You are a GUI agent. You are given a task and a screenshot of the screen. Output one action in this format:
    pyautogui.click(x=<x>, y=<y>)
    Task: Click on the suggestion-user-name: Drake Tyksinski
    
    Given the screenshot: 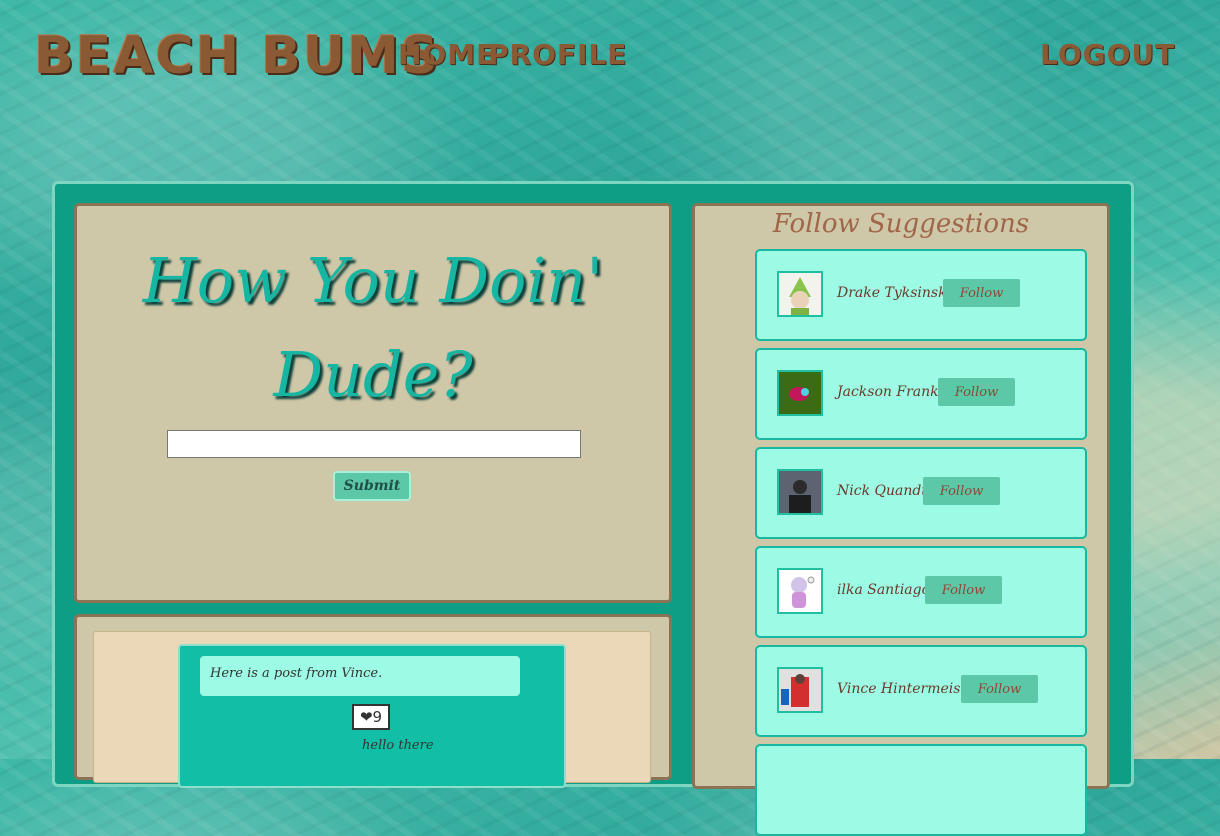 What is the action you would take?
    pyautogui.click(x=894, y=293)
    